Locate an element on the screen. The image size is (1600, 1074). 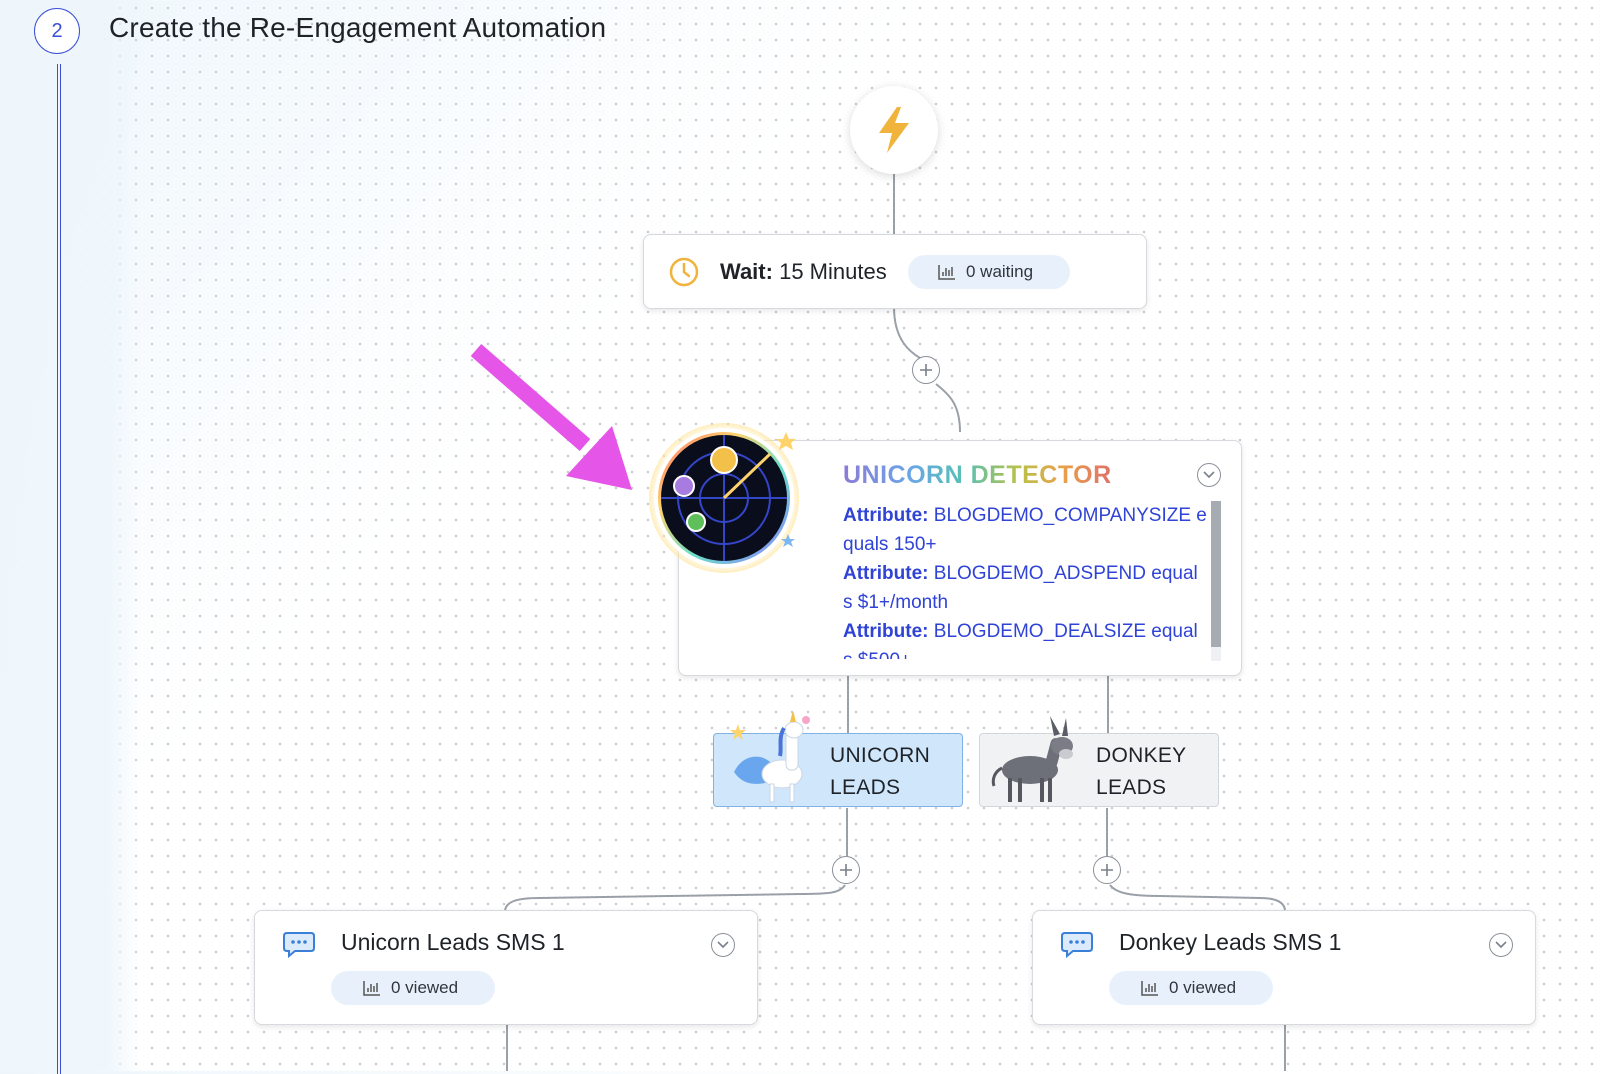
add-step-button-unicorn is located at coordinates (846, 870).